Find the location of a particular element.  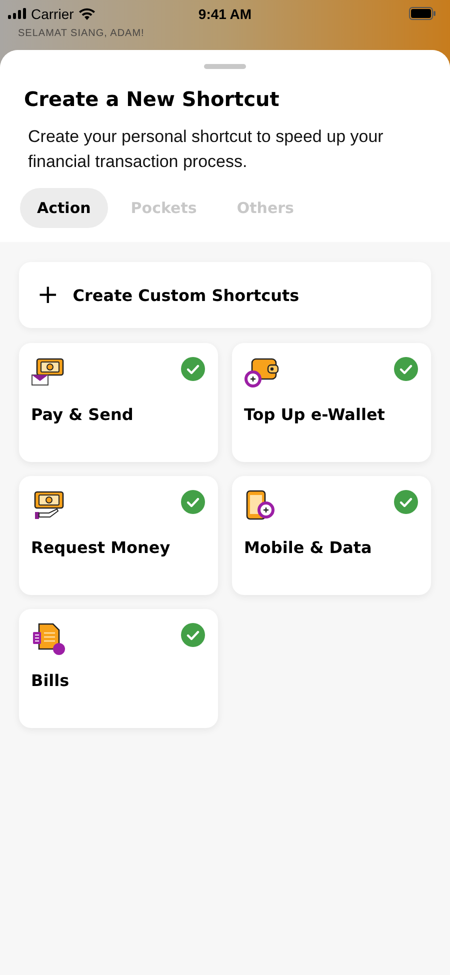

clock-time: 9:41 AM is located at coordinates (225, 14).